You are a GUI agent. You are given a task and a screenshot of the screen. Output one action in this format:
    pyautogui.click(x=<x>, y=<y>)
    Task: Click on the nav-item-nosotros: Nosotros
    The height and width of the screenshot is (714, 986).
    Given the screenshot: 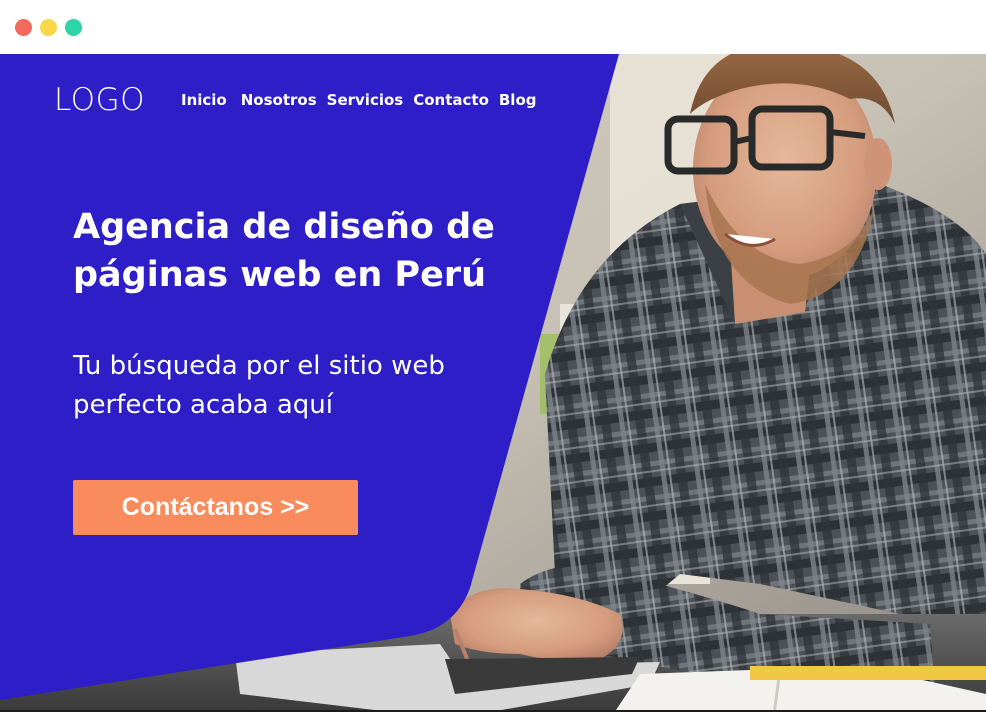 What is the action you would take?
    pyautogui.click(x=279, y=100)
    